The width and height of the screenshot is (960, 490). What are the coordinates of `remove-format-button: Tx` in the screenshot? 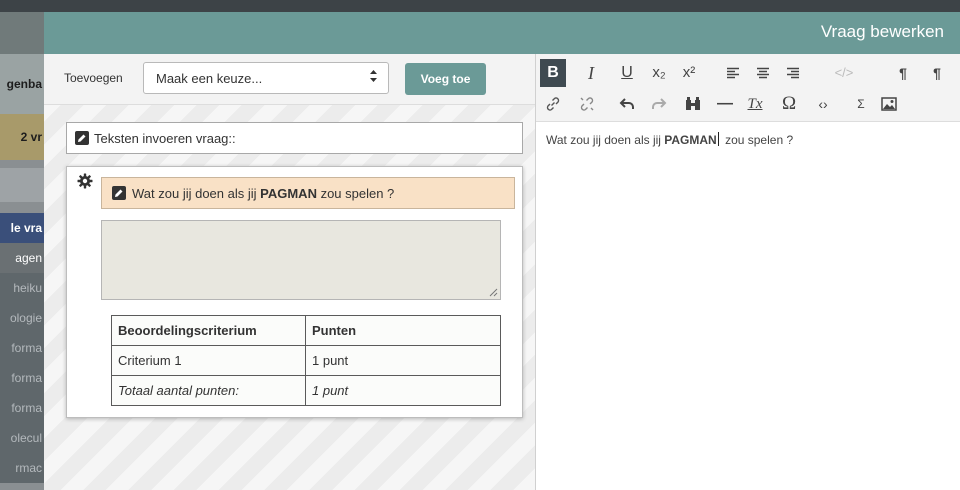 It's located at (755, 104).